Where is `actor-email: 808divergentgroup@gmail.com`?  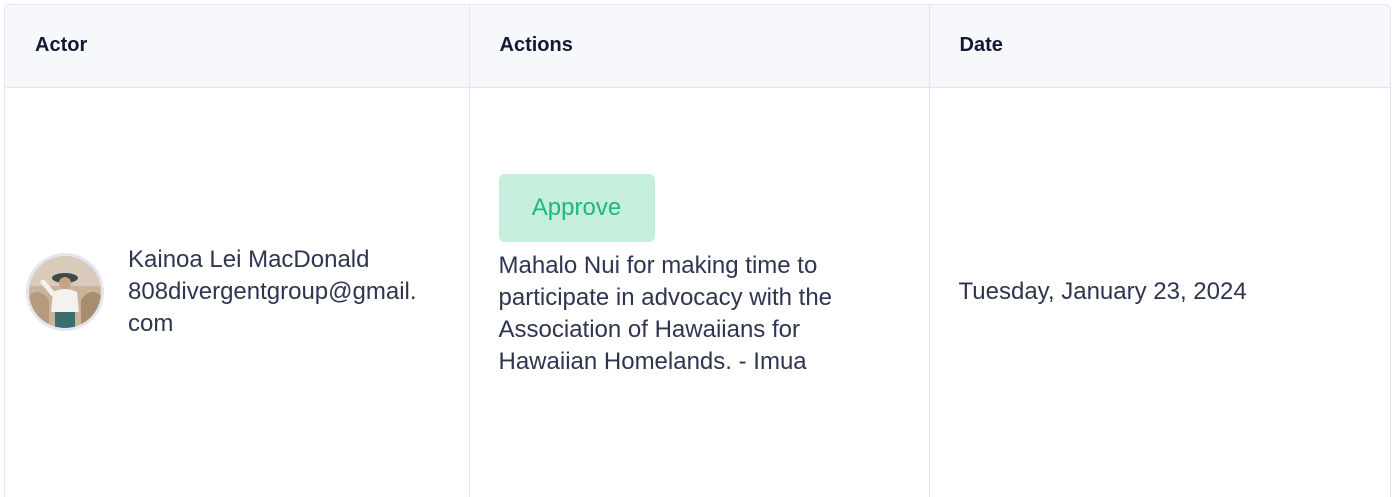
actor-email: 808divergentgroup@gmail.com is located at coordinates (272, 308).